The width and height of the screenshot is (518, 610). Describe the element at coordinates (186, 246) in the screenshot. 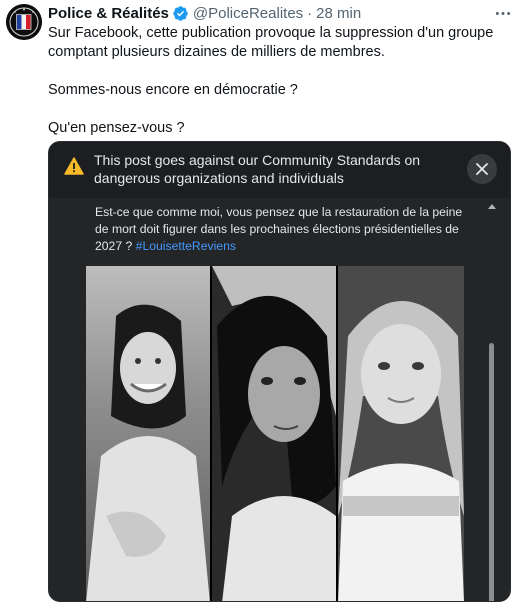

I see `hashtag-link: #LouisetteReviens` at that location.